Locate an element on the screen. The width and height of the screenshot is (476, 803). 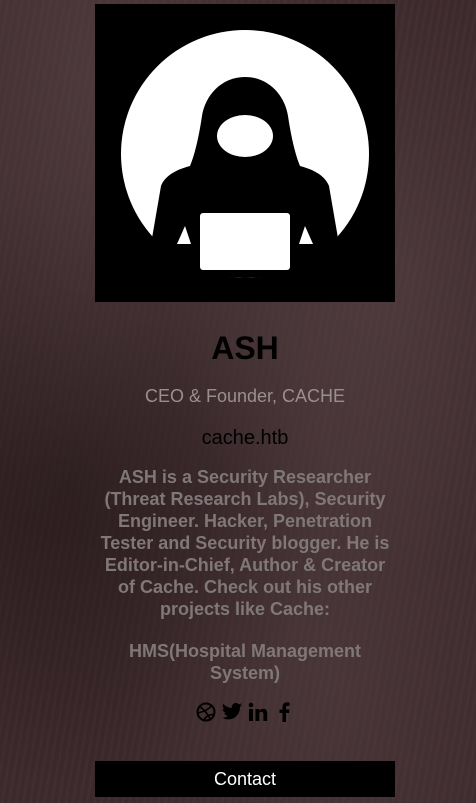
social-links is located at coordinates (245, 712).